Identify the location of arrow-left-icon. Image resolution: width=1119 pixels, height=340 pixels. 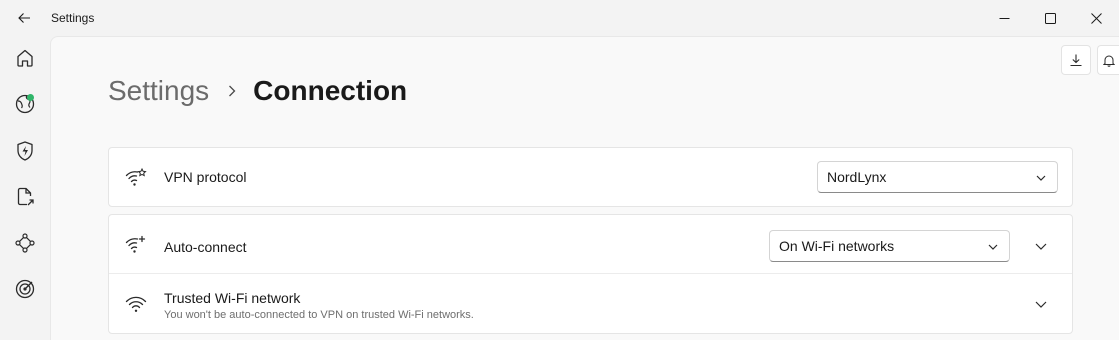
(24, 18).